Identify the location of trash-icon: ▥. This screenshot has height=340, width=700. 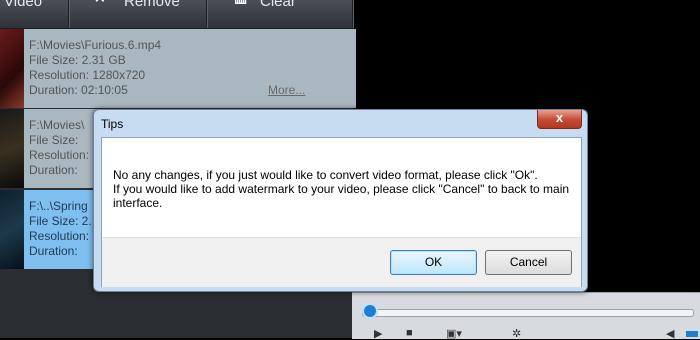
(243, 2).